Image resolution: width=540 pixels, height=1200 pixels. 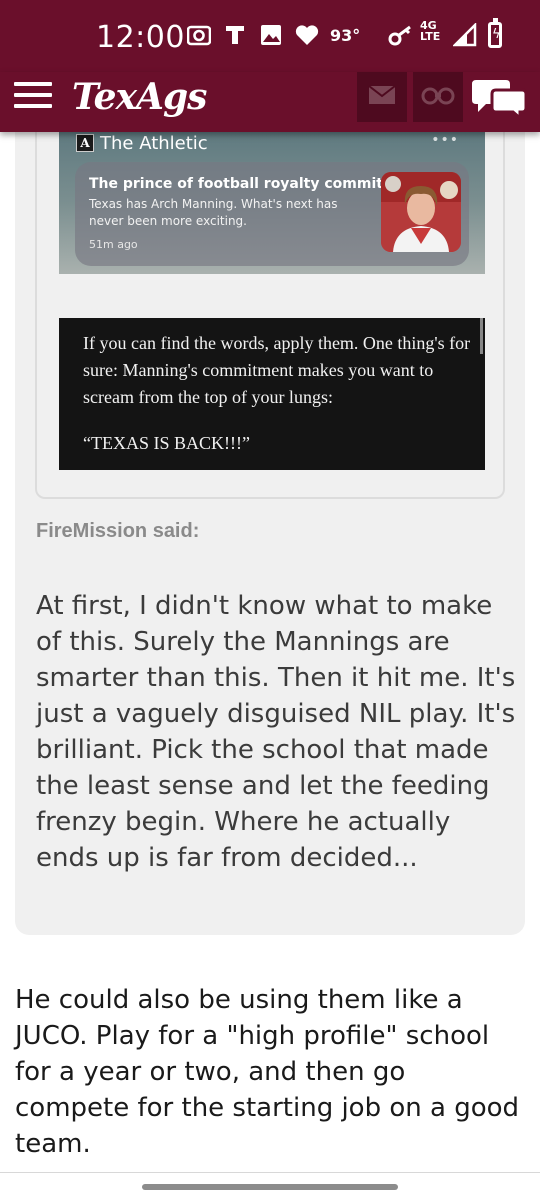 I want to click on camera-icon, so click(x=199, y=35).